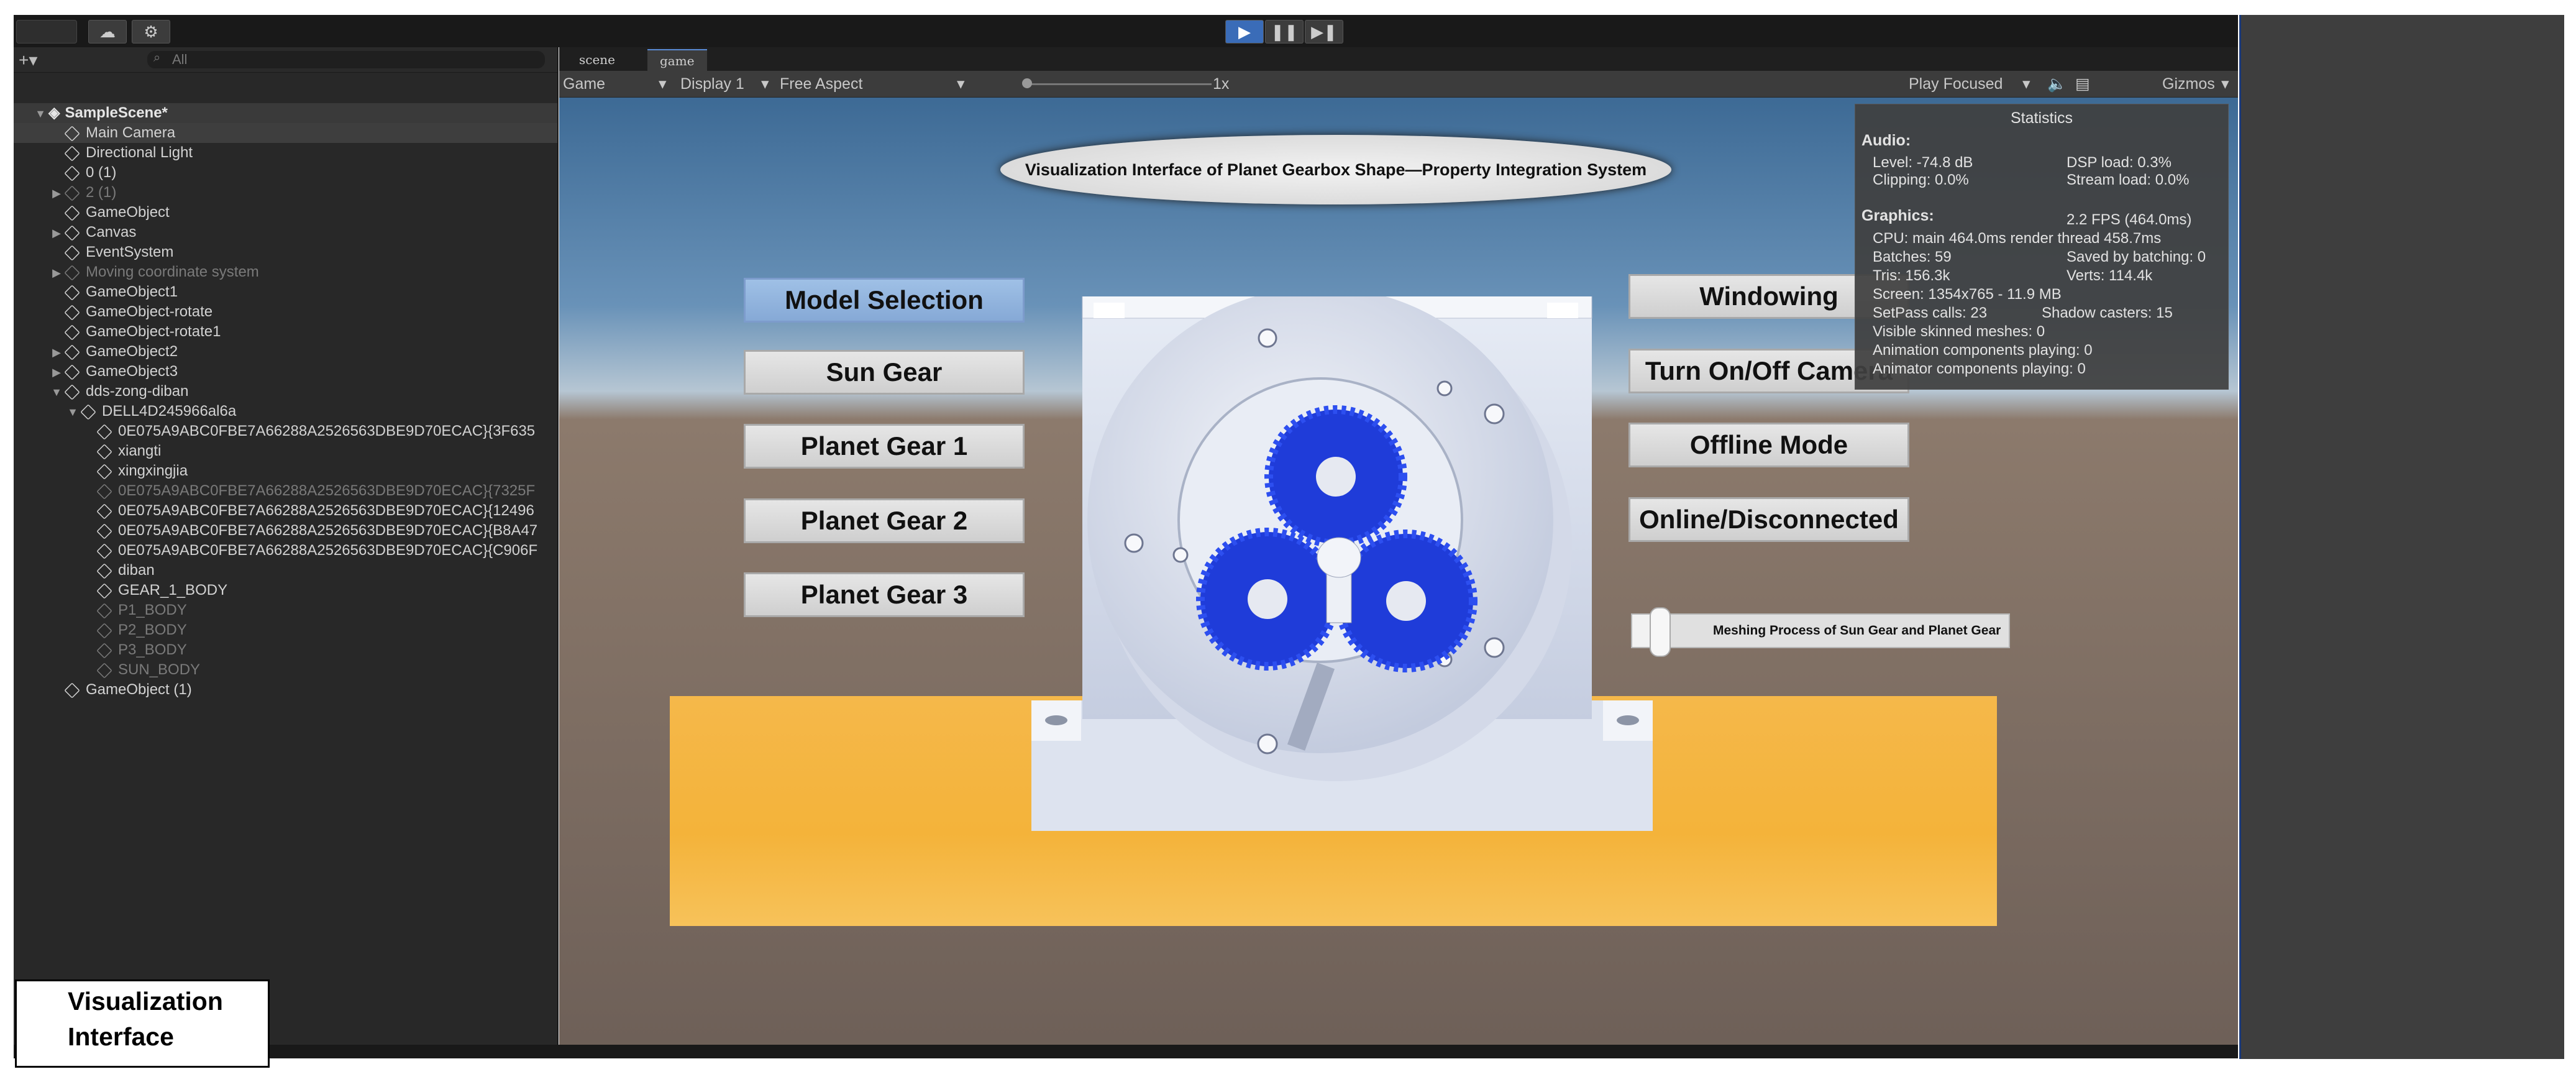  What do you see at coordinates (157, 58) in the screenshot?
I see `search-icon: ⌕` at bounding box center [157, 58].